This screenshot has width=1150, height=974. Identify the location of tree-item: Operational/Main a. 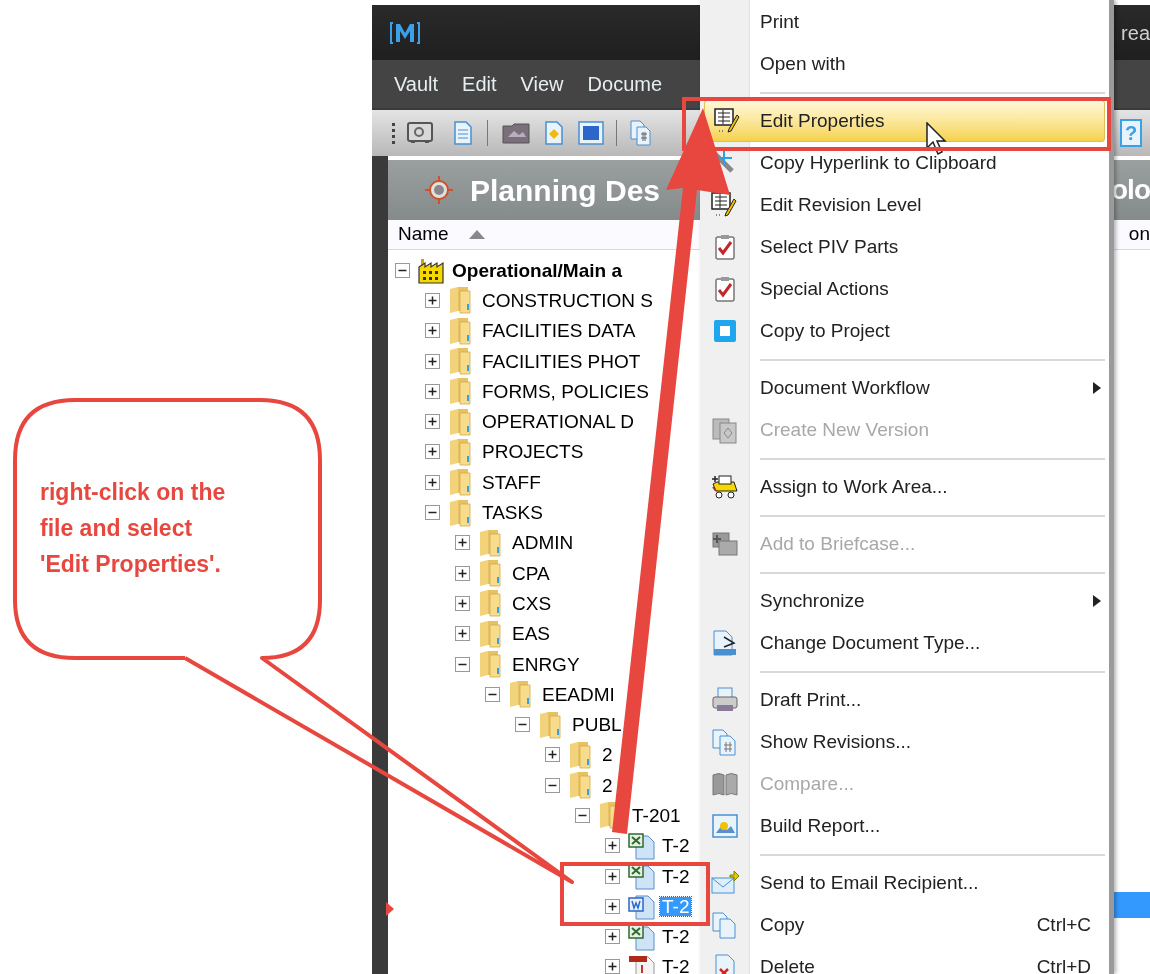
(537, 270).